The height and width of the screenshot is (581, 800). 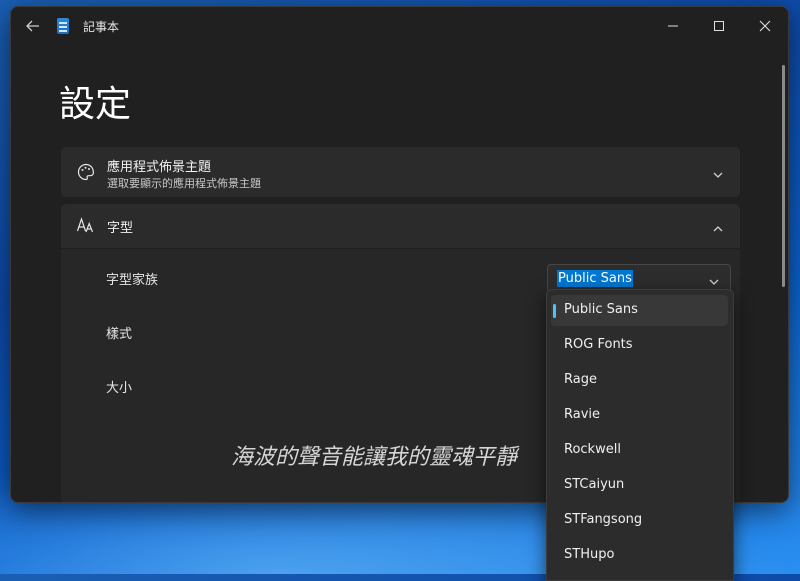 What do you see at coordinates (400, 172) in the screenshot?
I see `app-theme-card: 應用程式佈景主題 選取要顯示的應用程式佈景主題` at bounding box center [400, 172].